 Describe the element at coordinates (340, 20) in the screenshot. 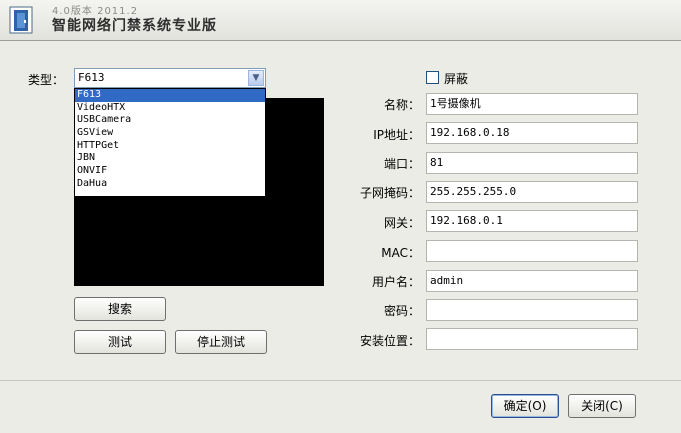

I see `title-bar: 4.0版本 2011.2 智能网络门禁系统专业版` at that location.